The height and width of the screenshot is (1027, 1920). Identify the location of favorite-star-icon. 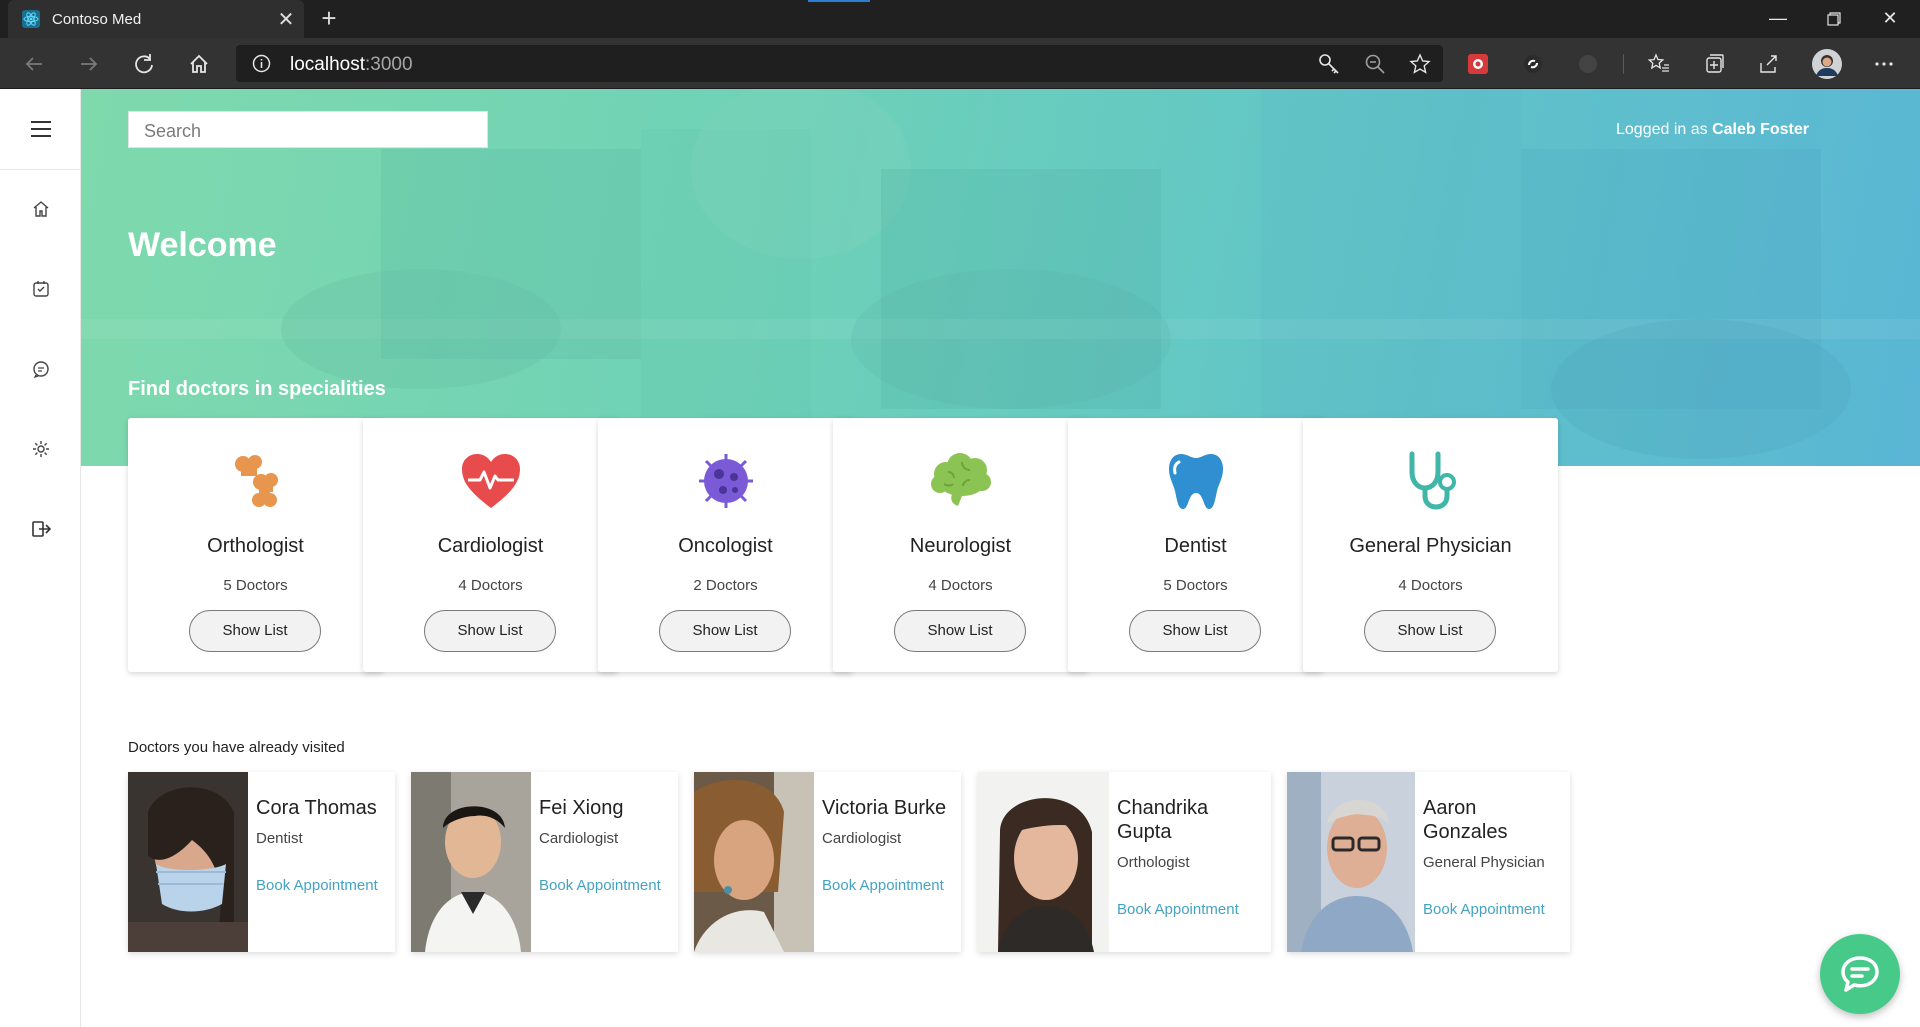
(1420, 64).